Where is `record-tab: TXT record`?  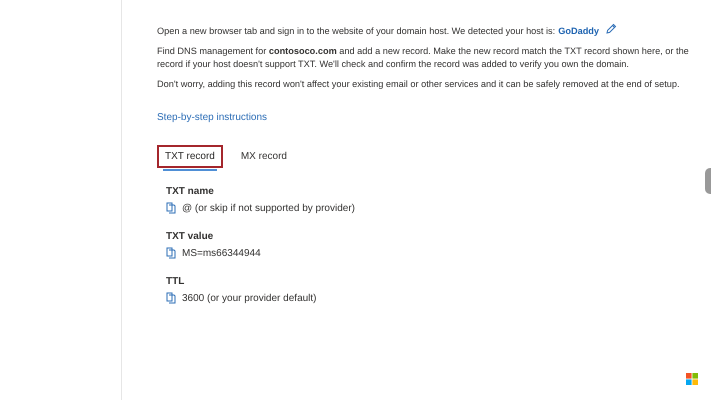 record-tab: TXT record is located at coordinates (190, 156).